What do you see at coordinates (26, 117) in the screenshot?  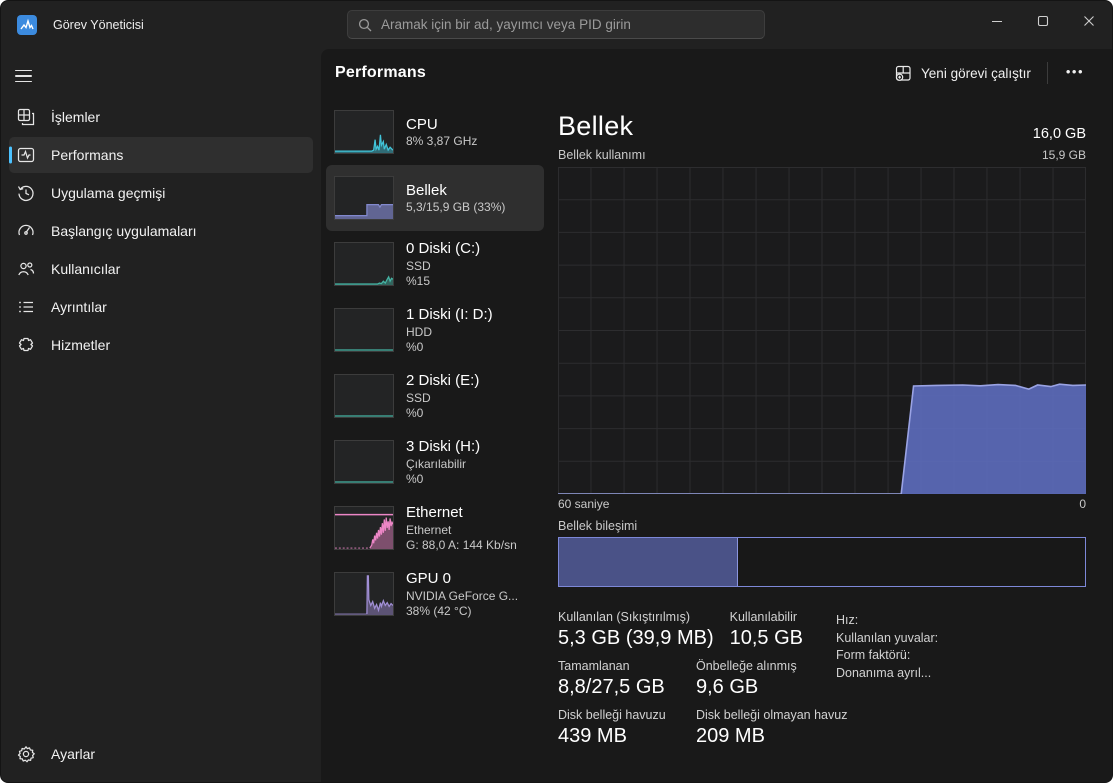 I see `processes-icon` at bounding box center [26, 117].